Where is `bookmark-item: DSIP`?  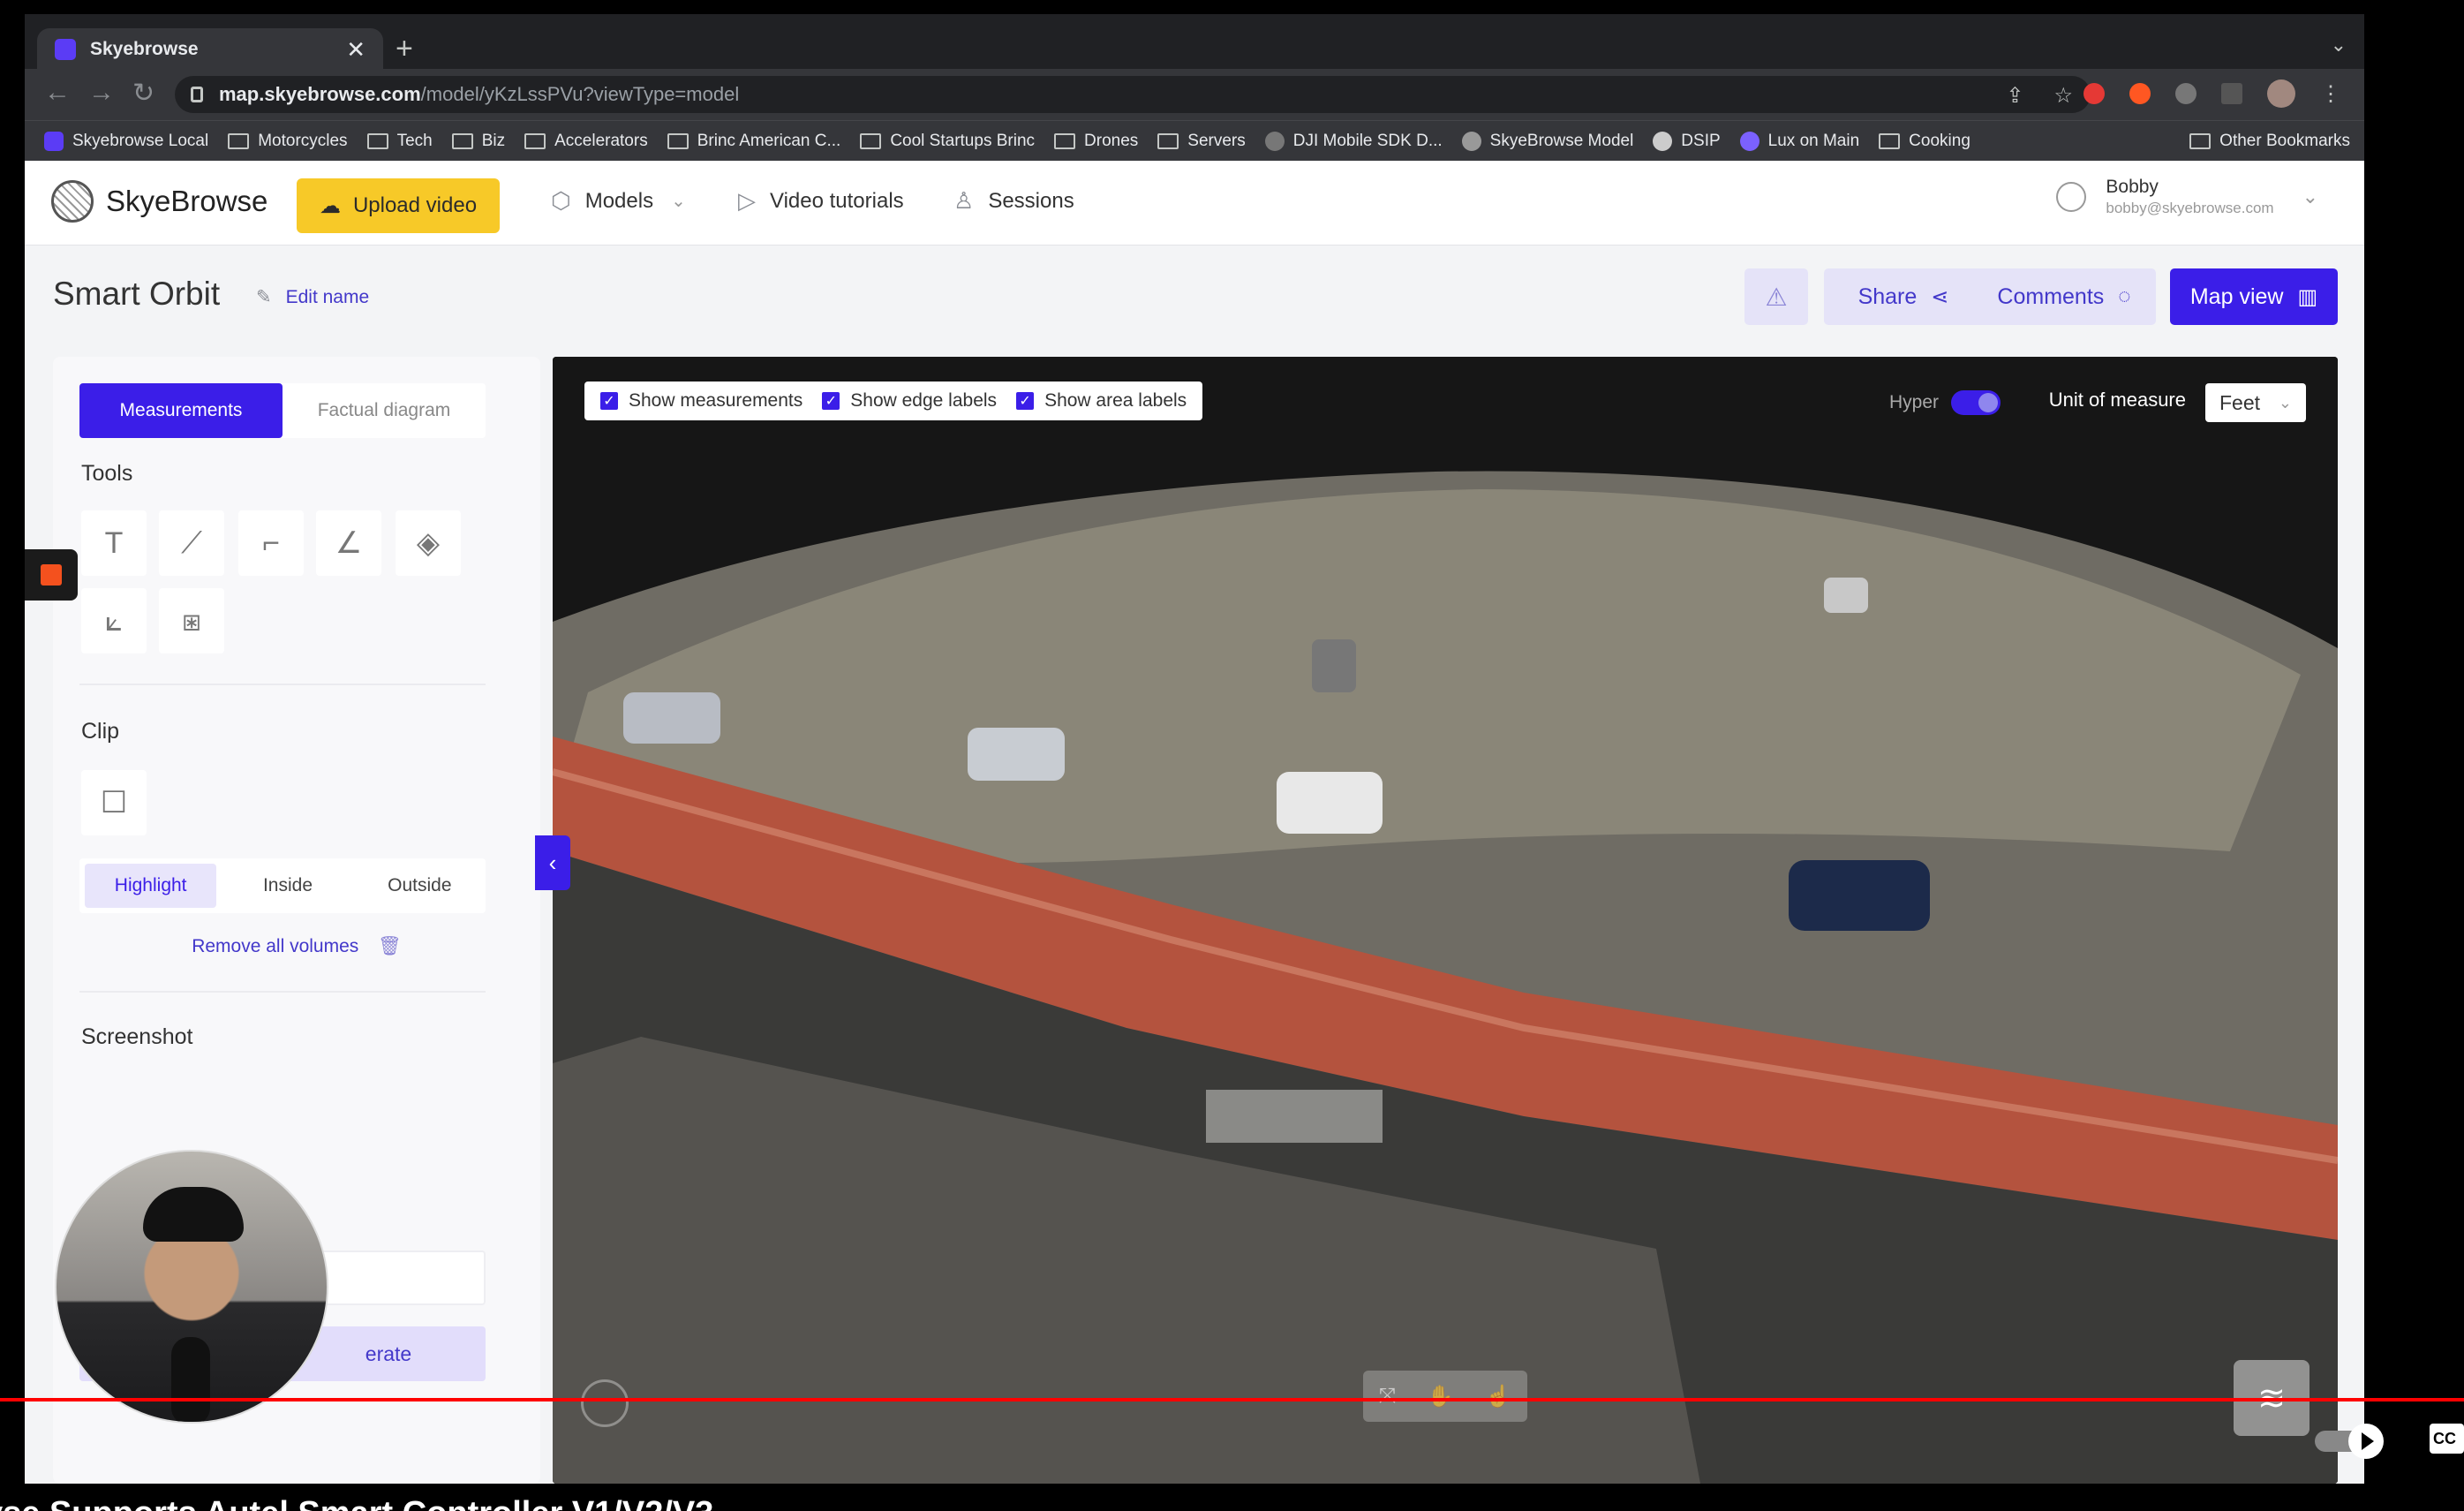 bookmark-item: DSIP is located at coordinates (1687, 141).